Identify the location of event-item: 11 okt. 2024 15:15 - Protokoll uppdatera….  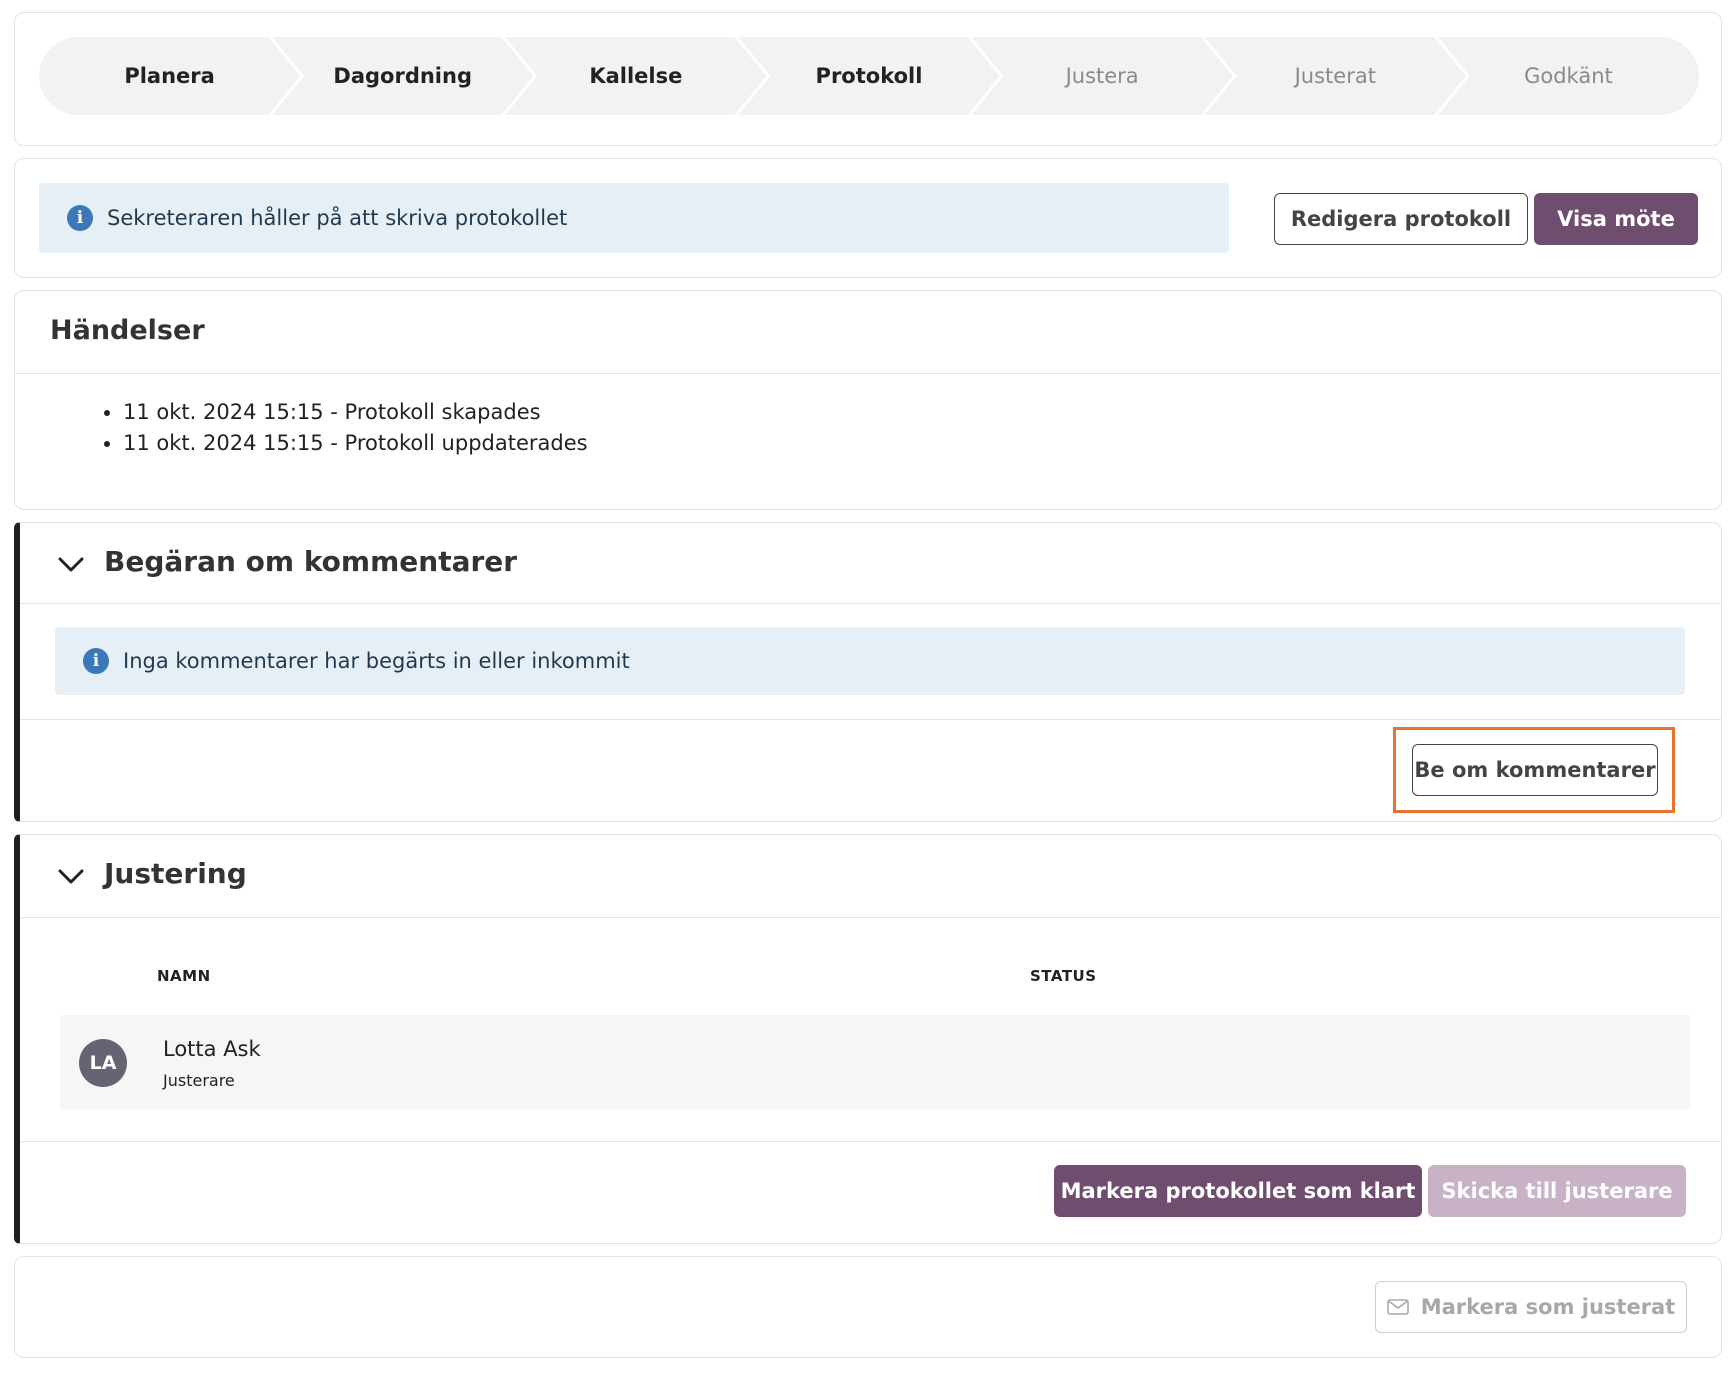
(355, 443).